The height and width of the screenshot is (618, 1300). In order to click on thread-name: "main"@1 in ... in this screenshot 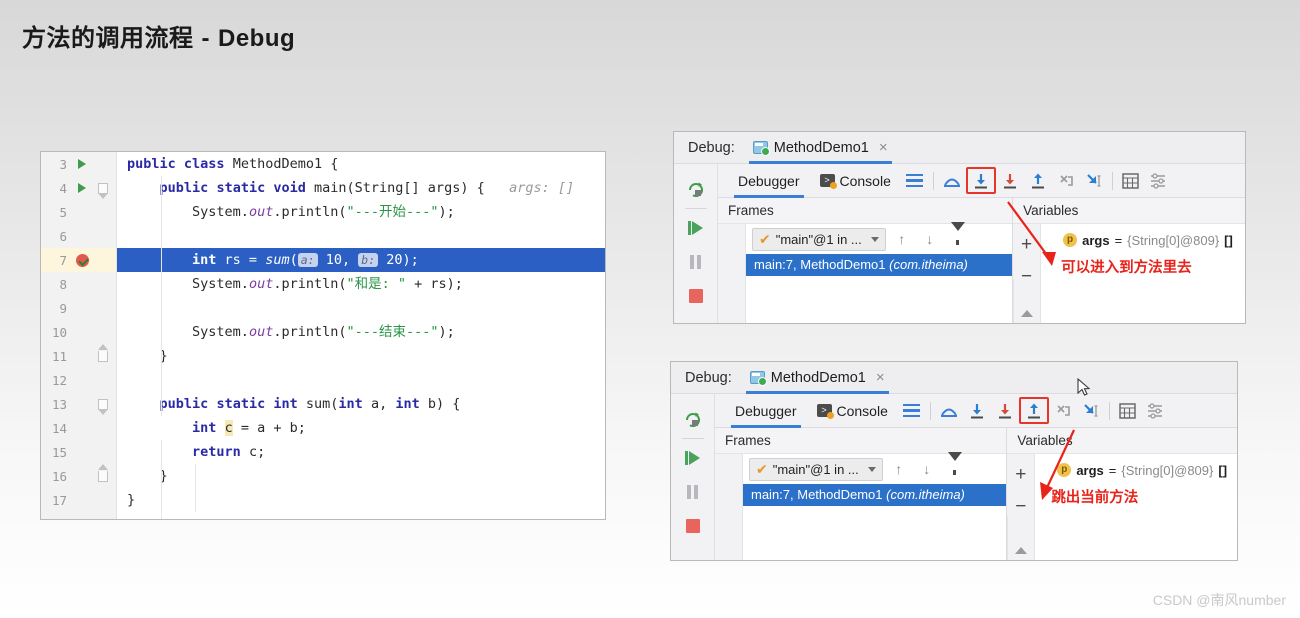, I will do `click(818, 239)`.